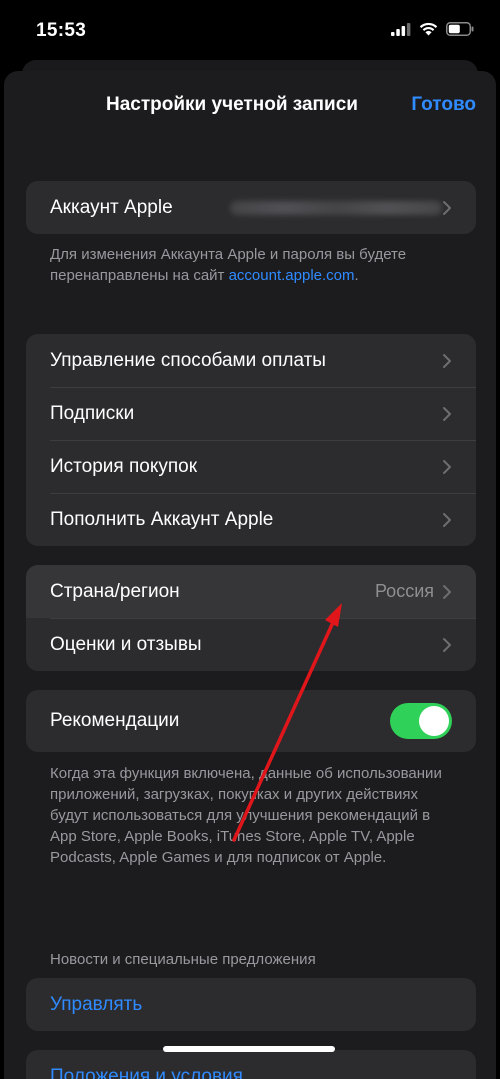 Image resolution: width=500 pixels, height=1079 pixels. Describe the element at coordinates (188, 360) in the screenshot. I see `payment-methods-label: Управление способами оплаты` at that location.